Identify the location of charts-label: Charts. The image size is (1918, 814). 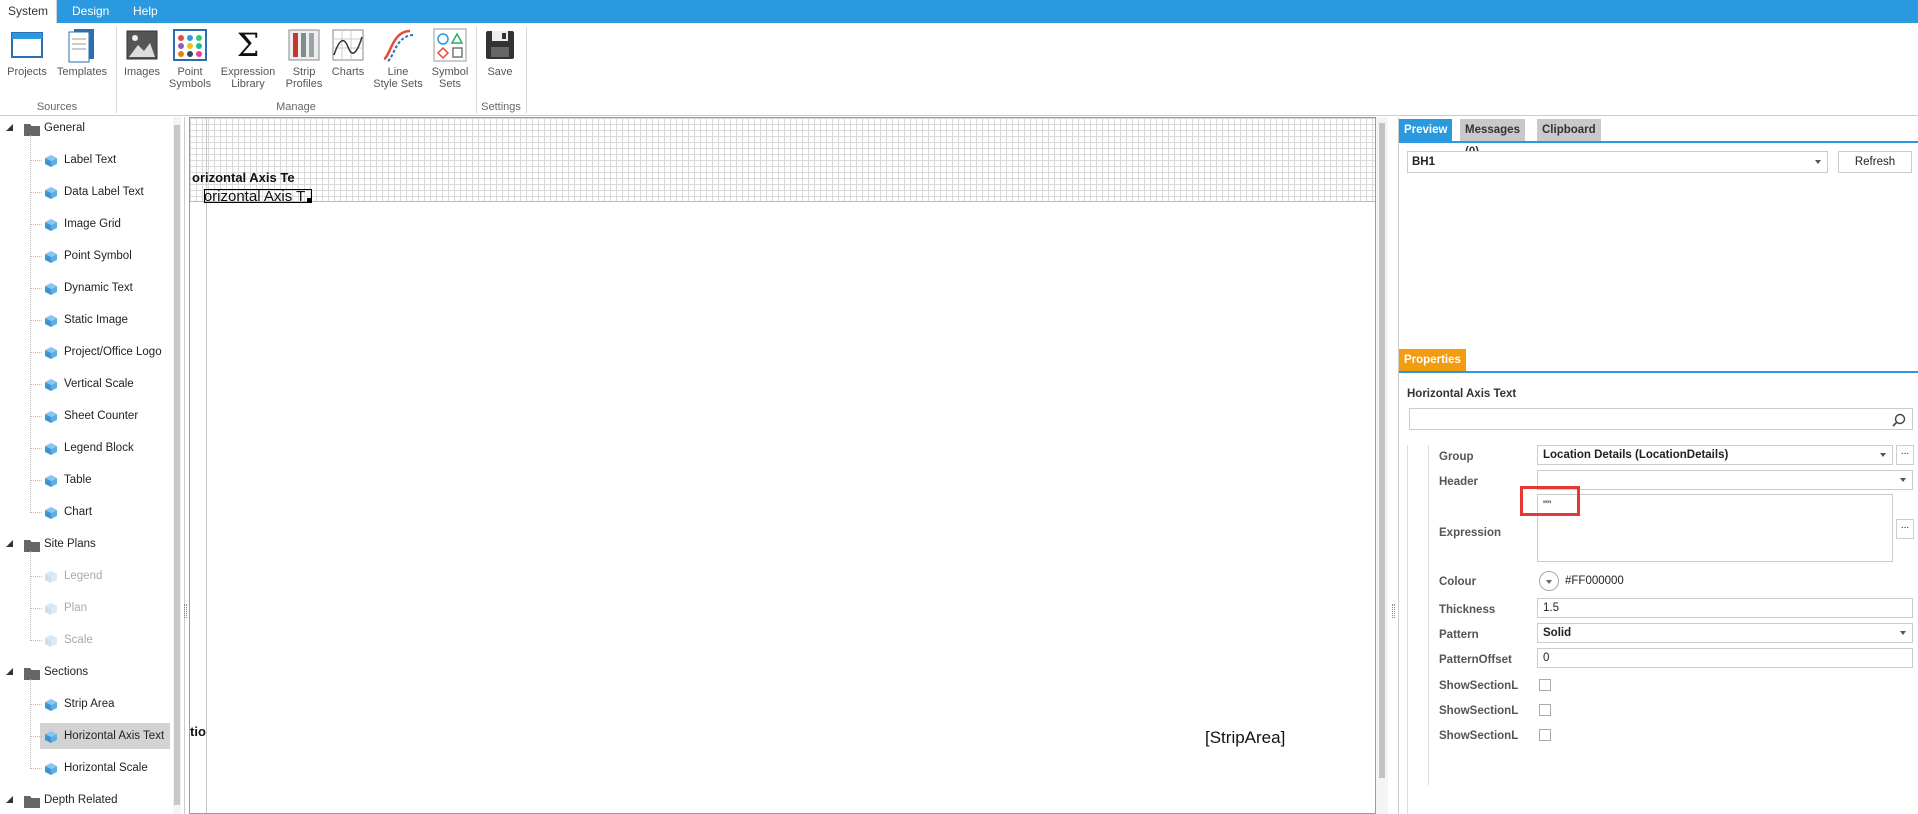
(348, 72).